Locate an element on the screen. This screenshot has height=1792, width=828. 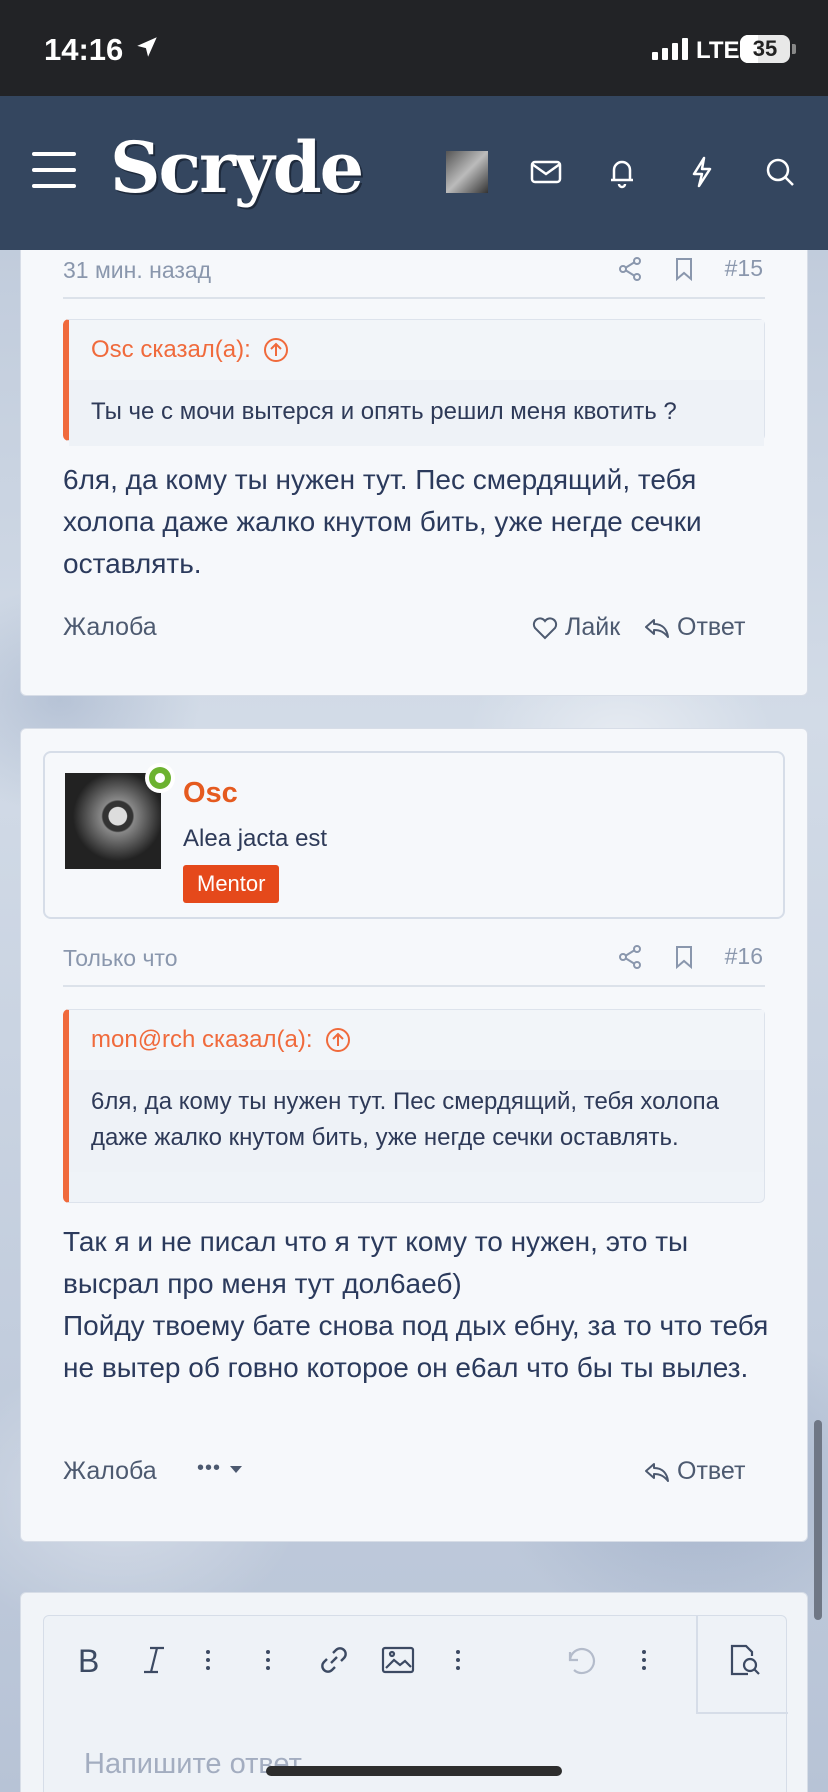
home-indicator is located at coordinates (414, 1771).